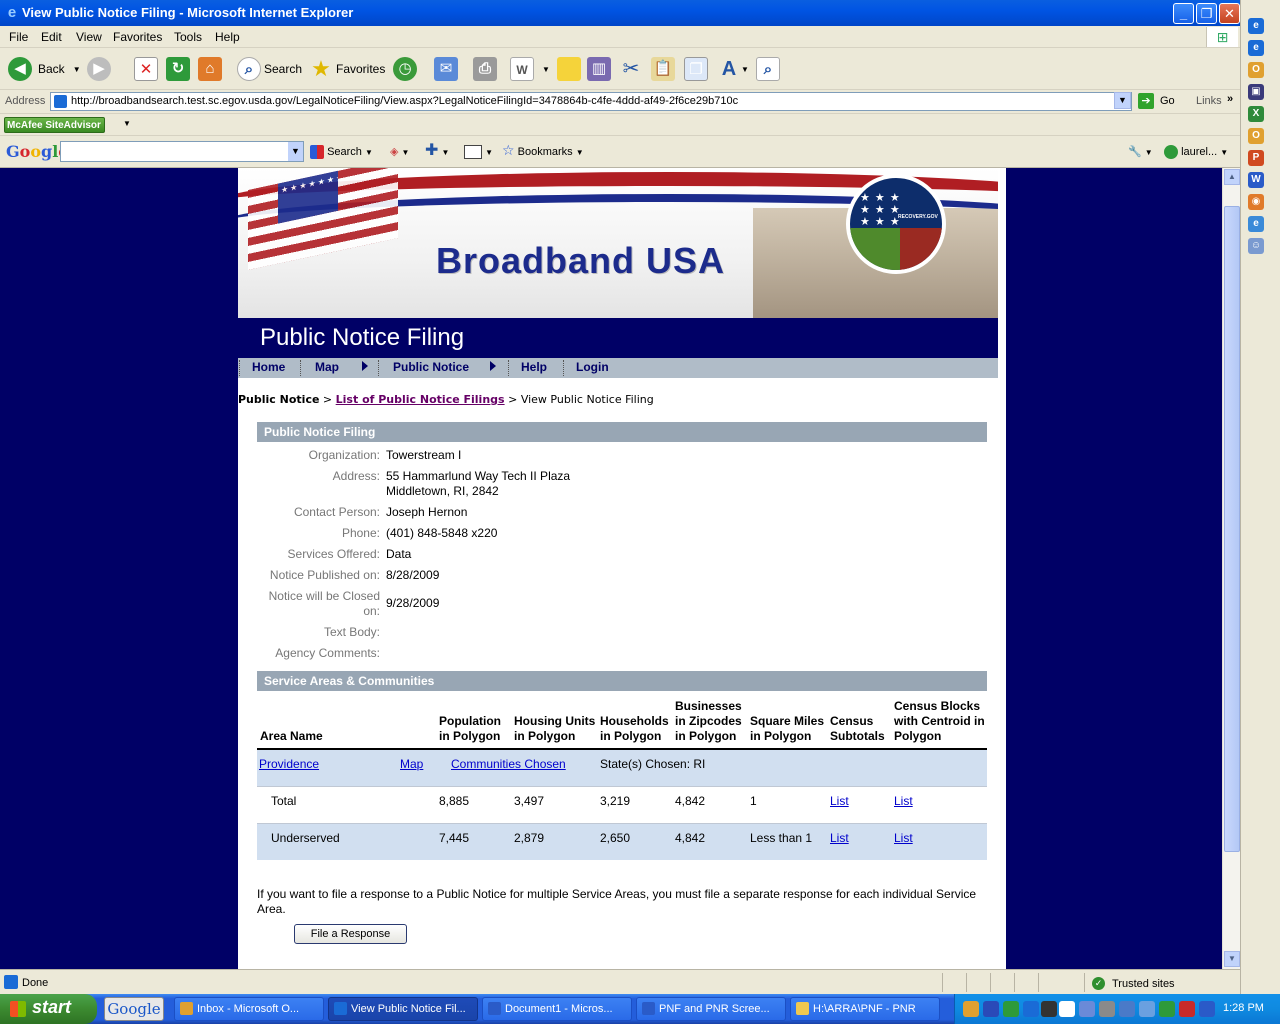 This screenshot has width=1280, height=1024. Describe the element at coordinates (1207, 1009) in the screenshot. I see `tray-app-icon` at that location.